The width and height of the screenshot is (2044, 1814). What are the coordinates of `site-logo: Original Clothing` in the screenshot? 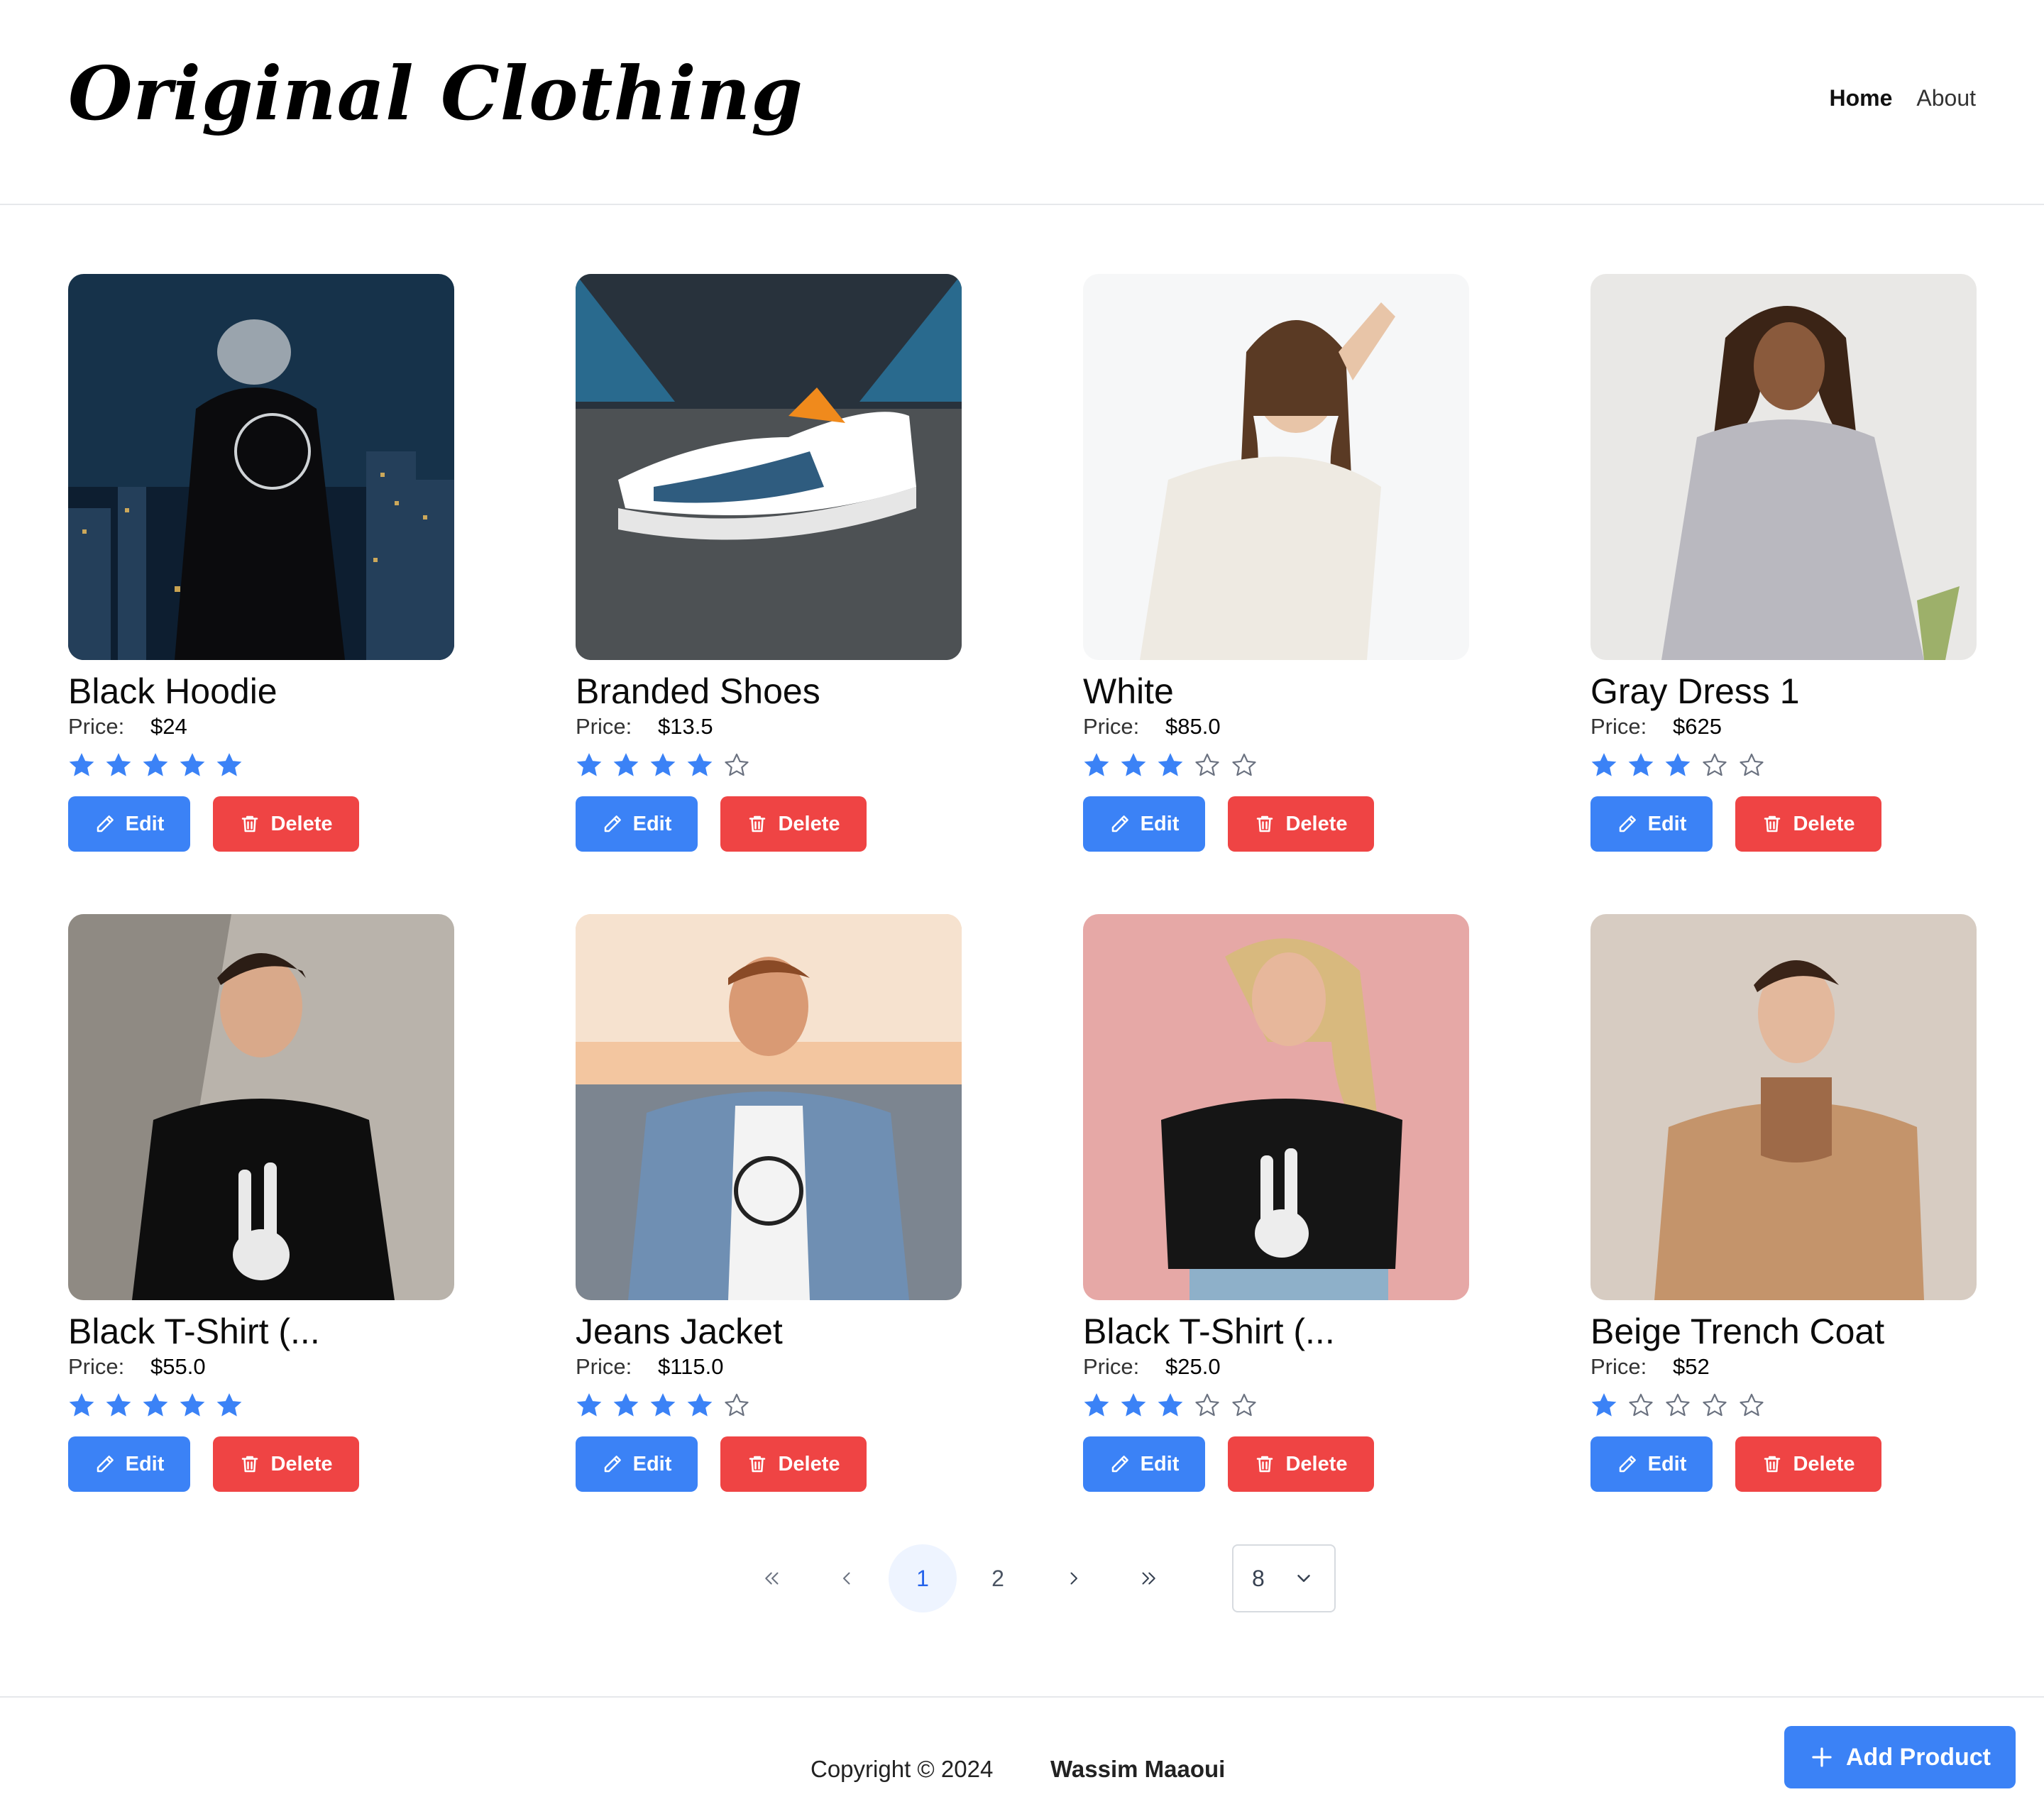 It's located at (435, 93).